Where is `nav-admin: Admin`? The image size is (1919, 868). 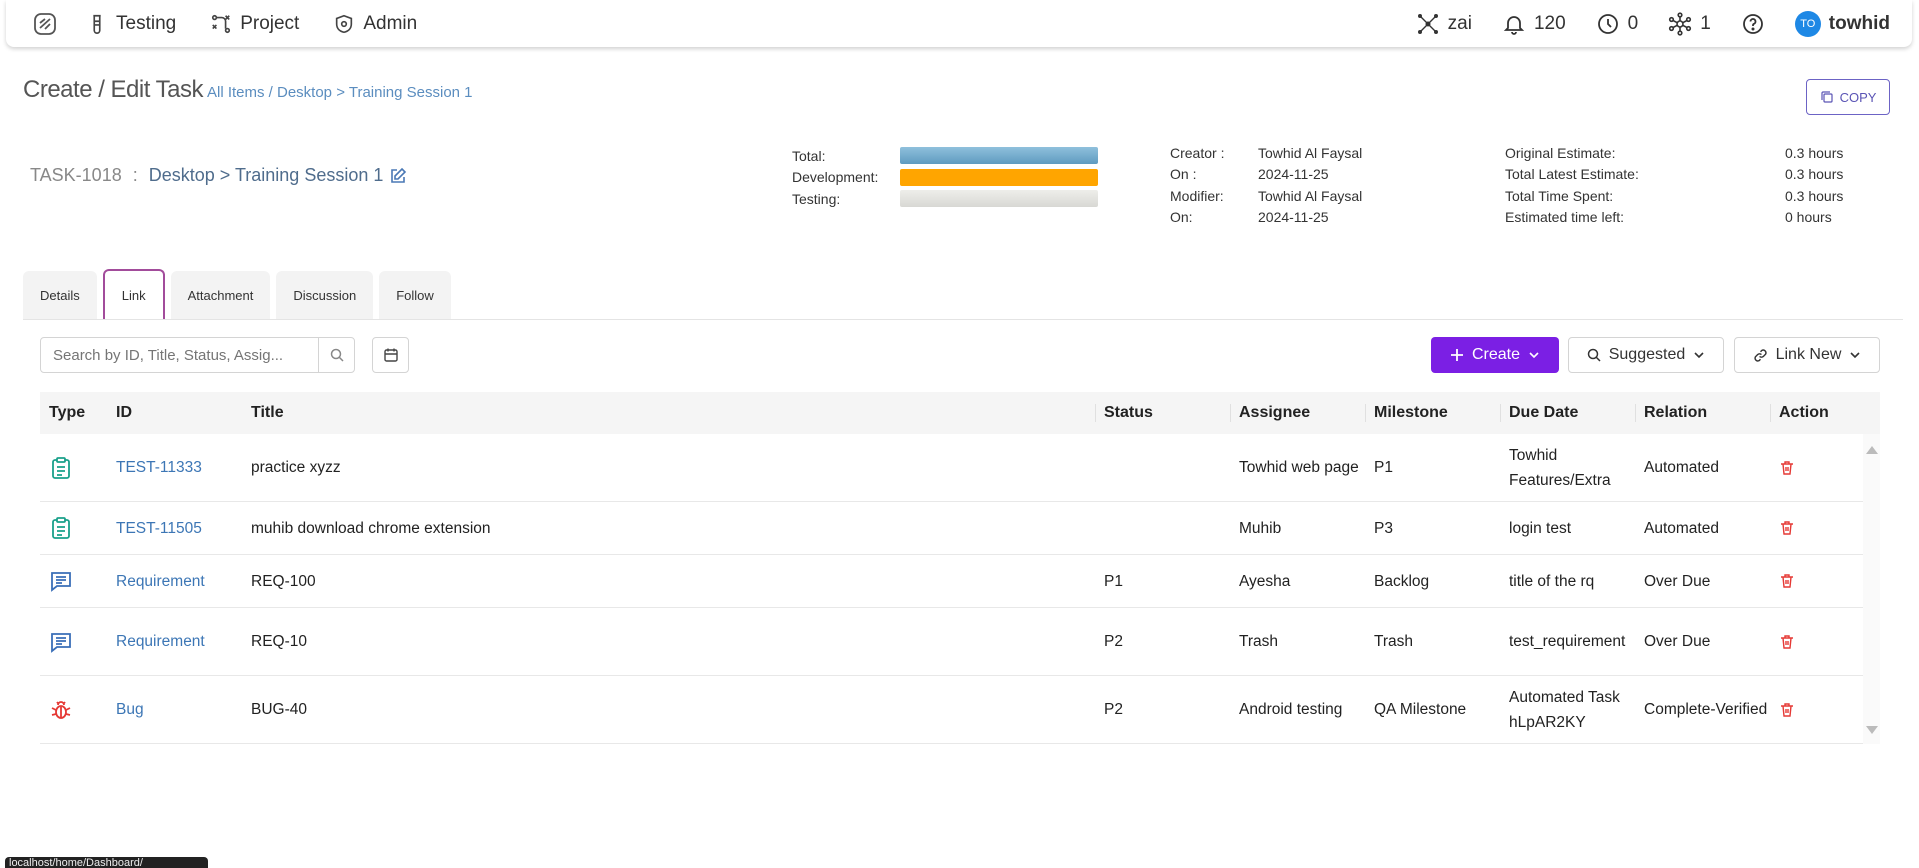 nav-admin: Admin is located at coordinates (375, 24).